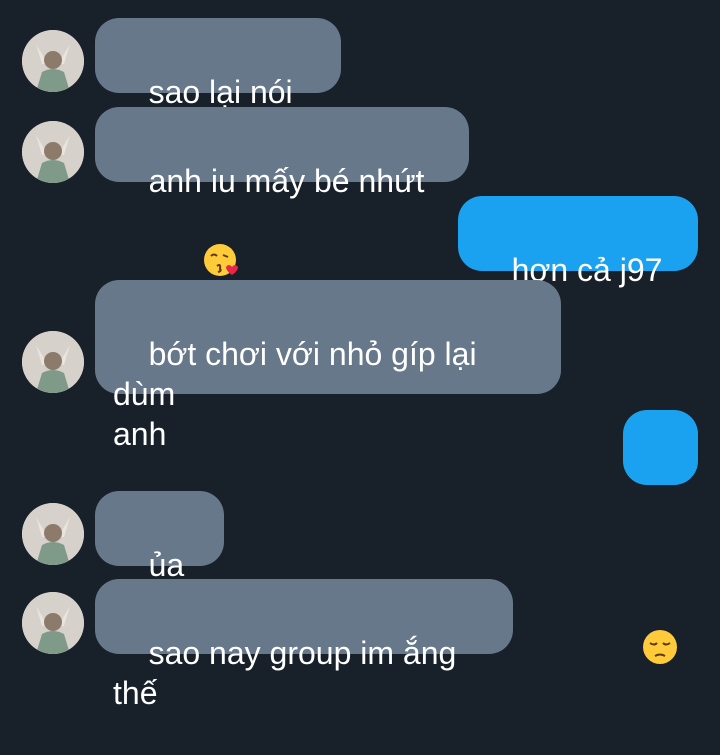 The image size is (720, 755). I want to click on message-bubble: bớt chơi với nhỏ gíp lại dùm anh, so click(328, 366).